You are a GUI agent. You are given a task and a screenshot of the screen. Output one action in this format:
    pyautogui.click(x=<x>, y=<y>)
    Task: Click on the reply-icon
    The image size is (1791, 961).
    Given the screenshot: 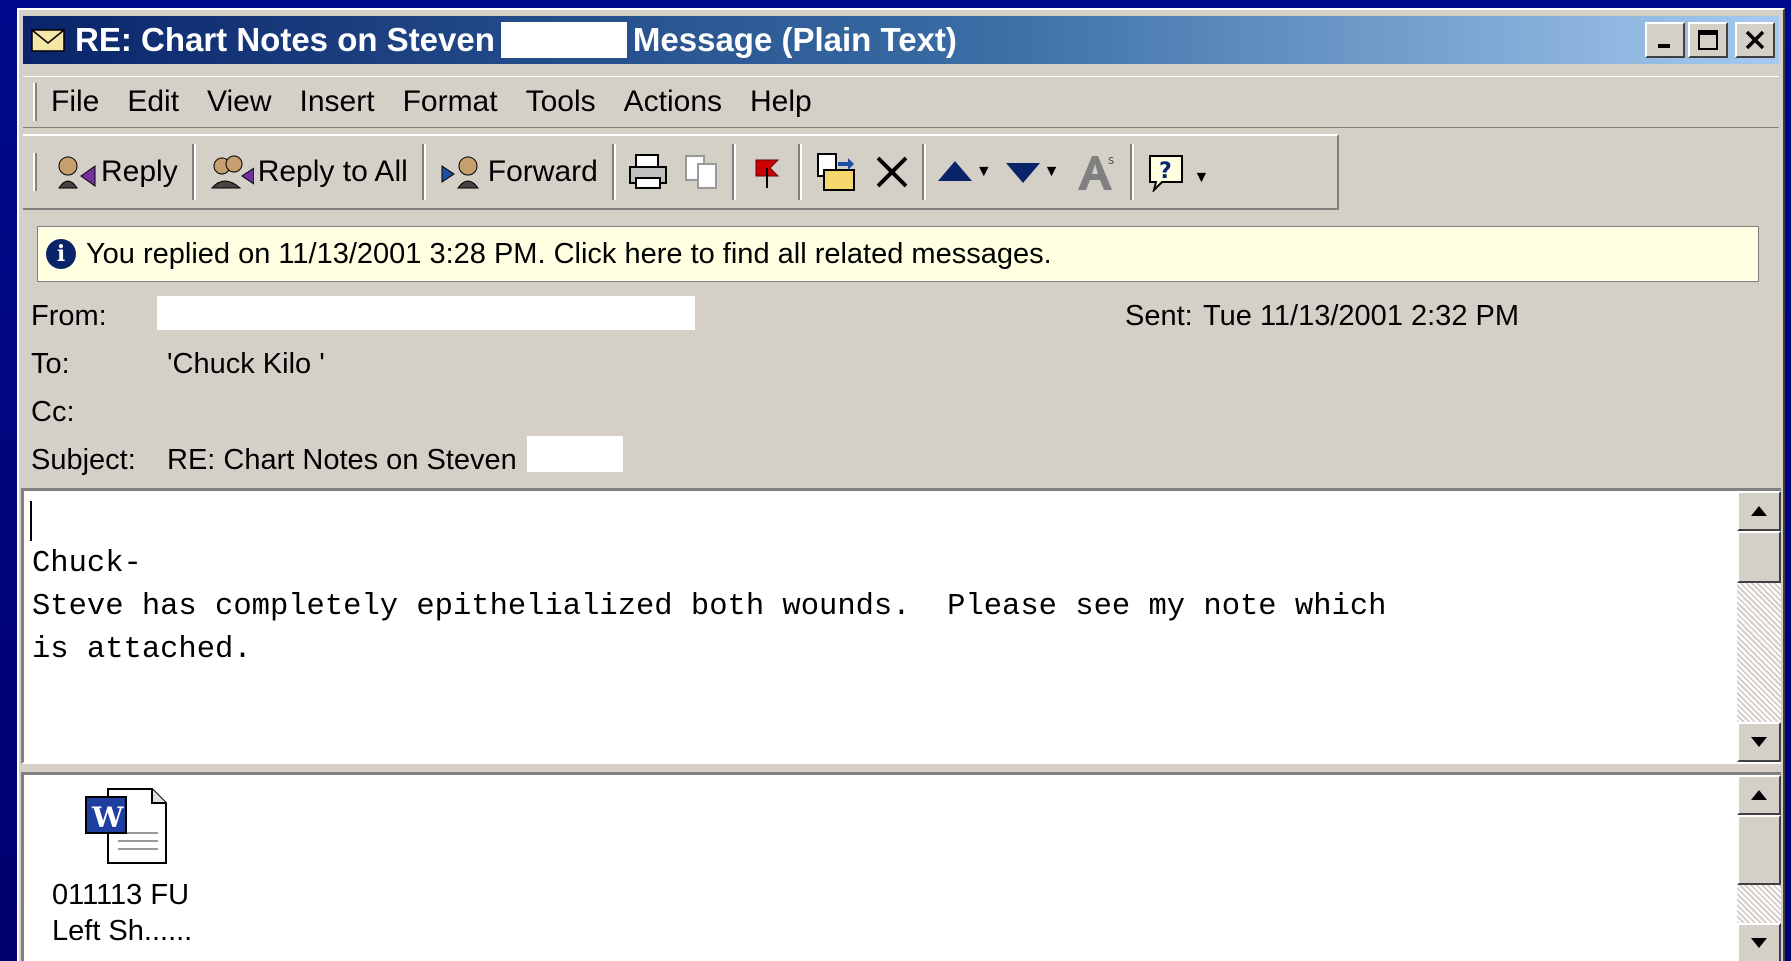 What is the action you would take?
    pyautogui.click(x=75, y=172)
    